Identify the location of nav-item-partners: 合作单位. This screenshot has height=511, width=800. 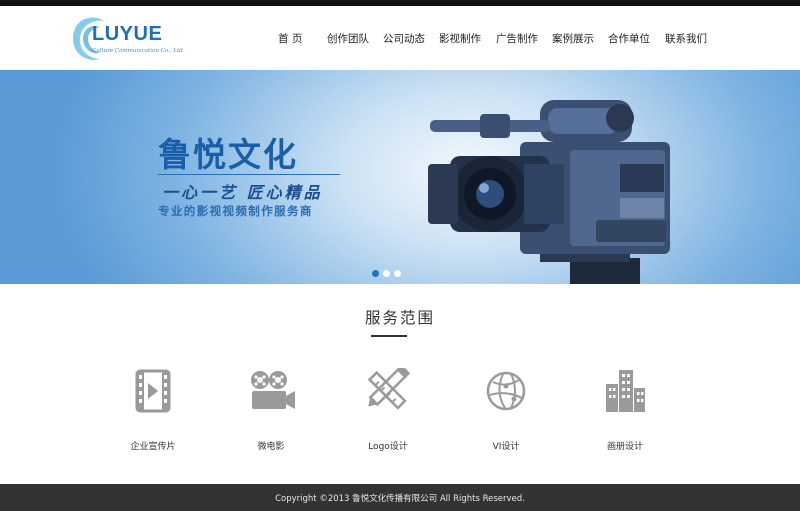
(629, 38).